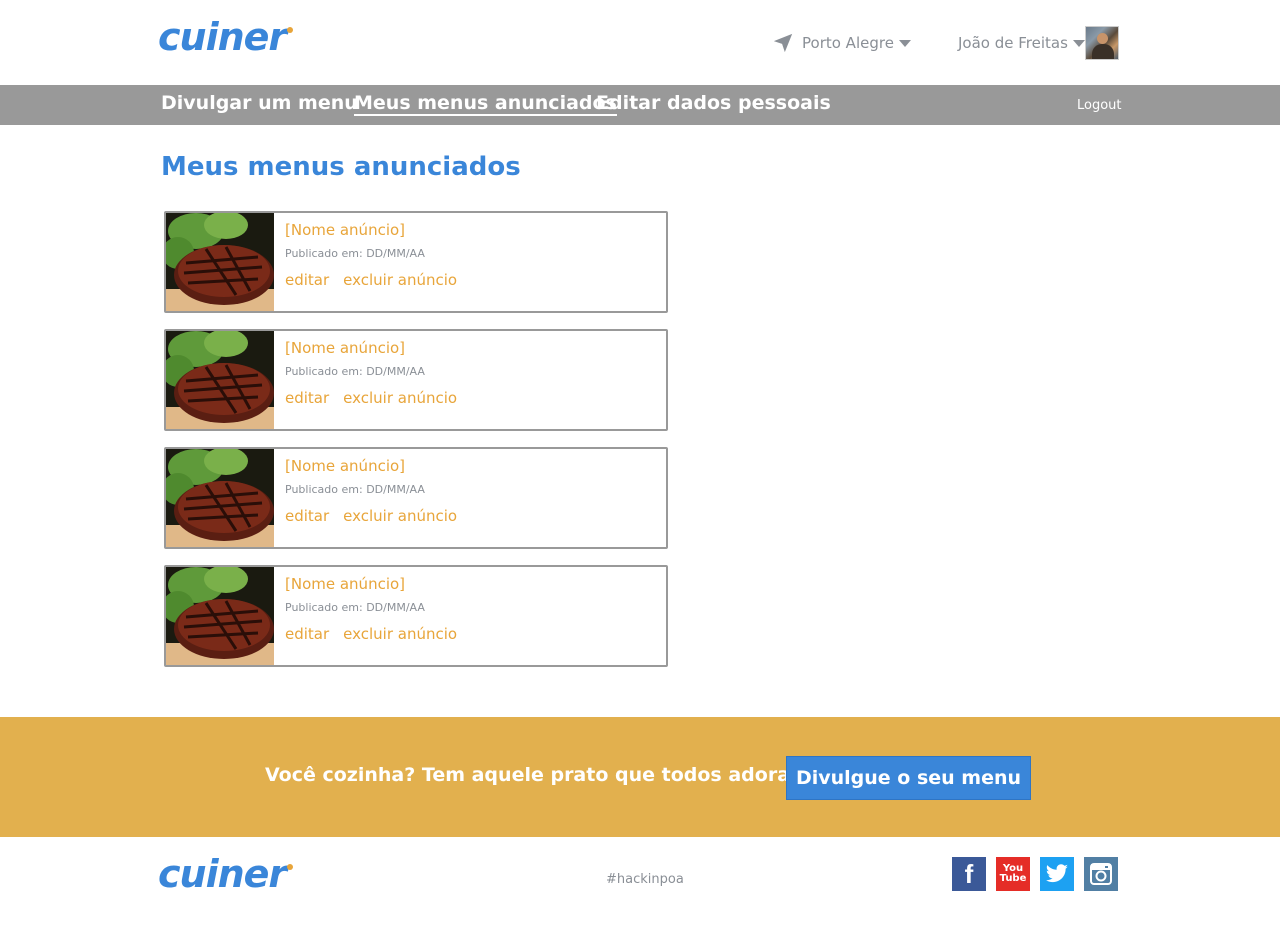 The height and width of the screenshot is (928, 1280). Describe the element at coordinates (1013, 43) in the screenshot. I see `user-name: João de Freitas` at that location.